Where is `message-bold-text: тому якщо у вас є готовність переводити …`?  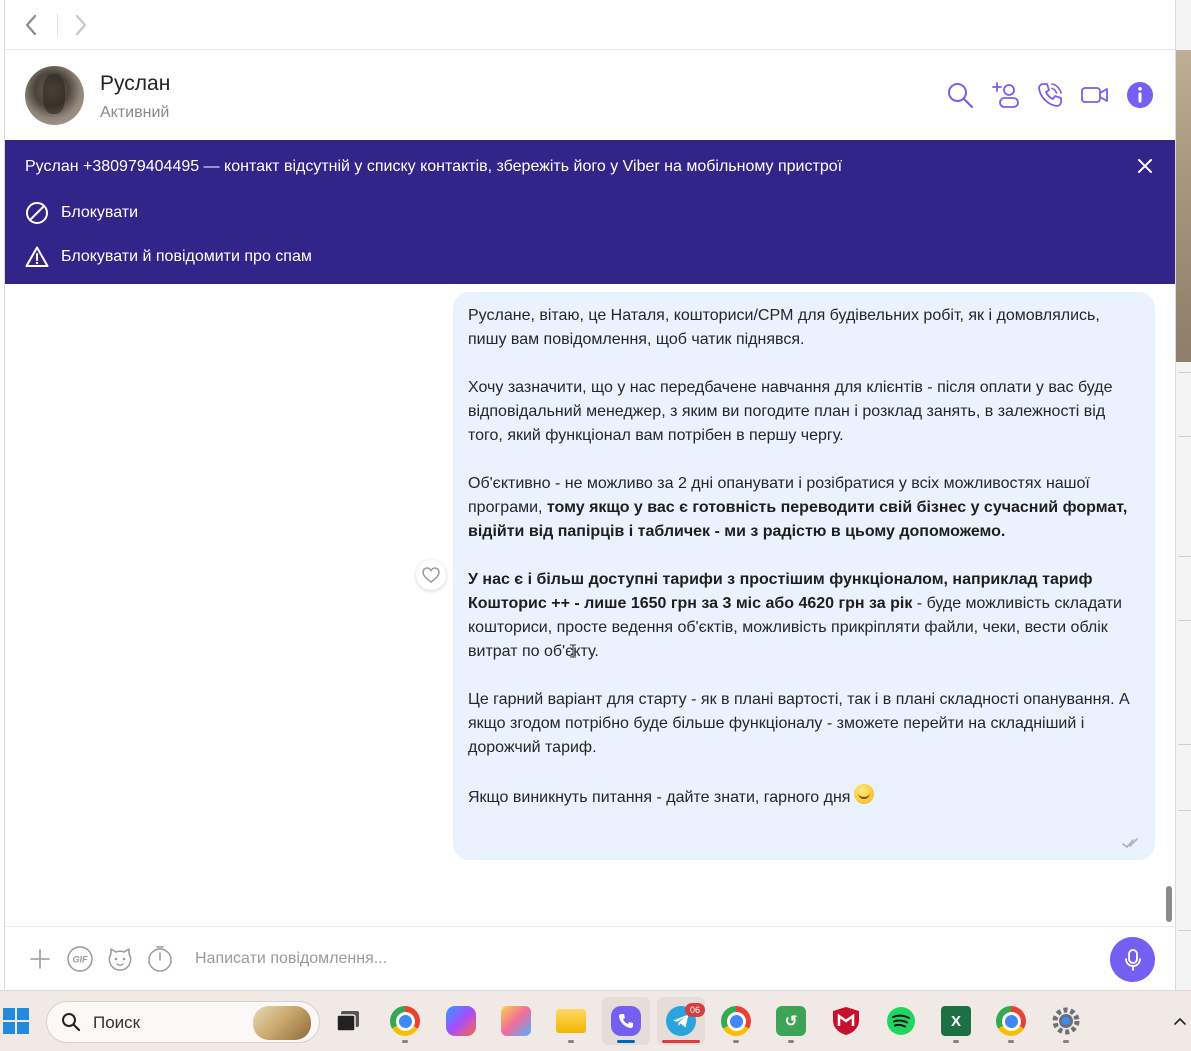 message-bold-text: тому якщо у вас є готовність переводити … is located at coordinates (798, 519).